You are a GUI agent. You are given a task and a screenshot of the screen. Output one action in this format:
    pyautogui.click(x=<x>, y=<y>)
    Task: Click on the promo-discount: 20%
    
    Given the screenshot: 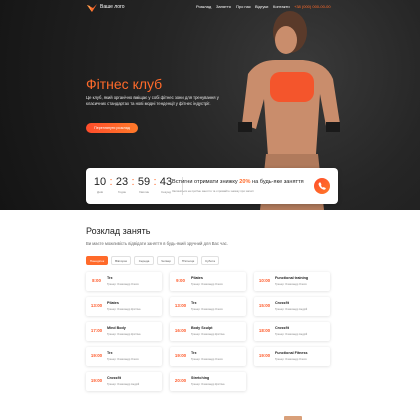 What is the action you would take?
    pyautogui.click(x=245, y=182)
    